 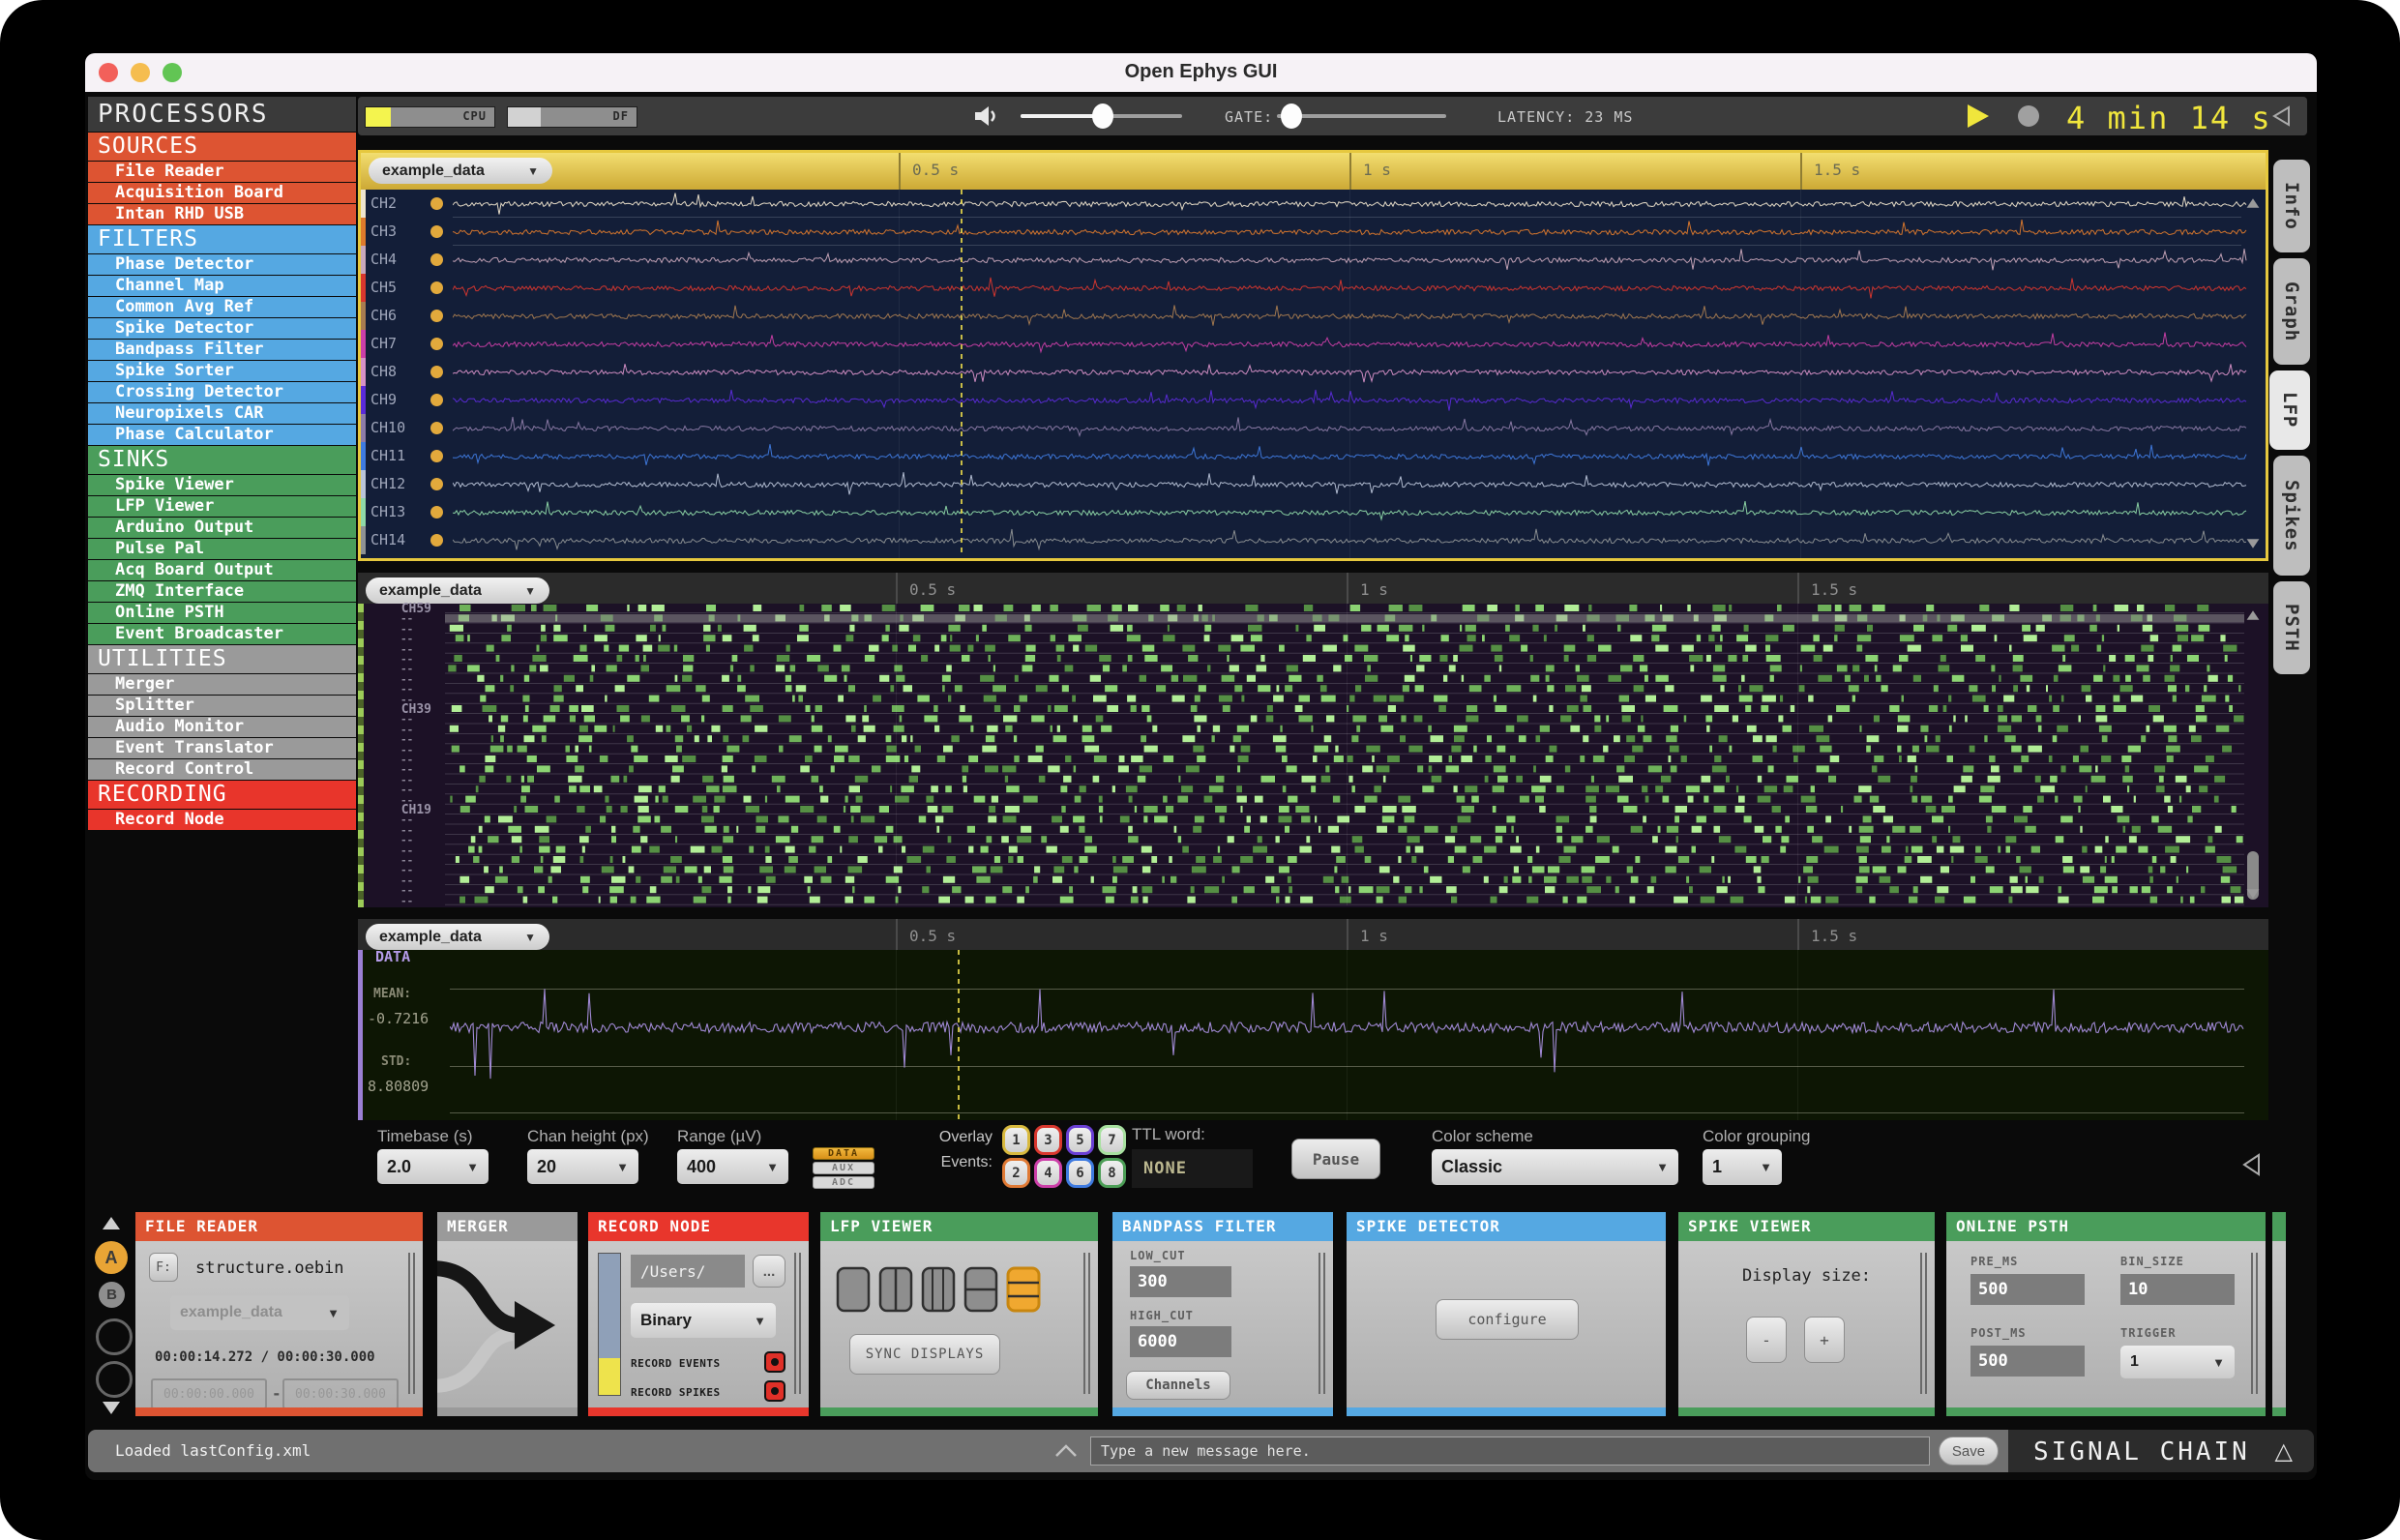 What do you see at coordinates (209, 1393) in the screenshot?
I see `start-time-input: 00:00:00.000` at bounding box center [209, 1393].